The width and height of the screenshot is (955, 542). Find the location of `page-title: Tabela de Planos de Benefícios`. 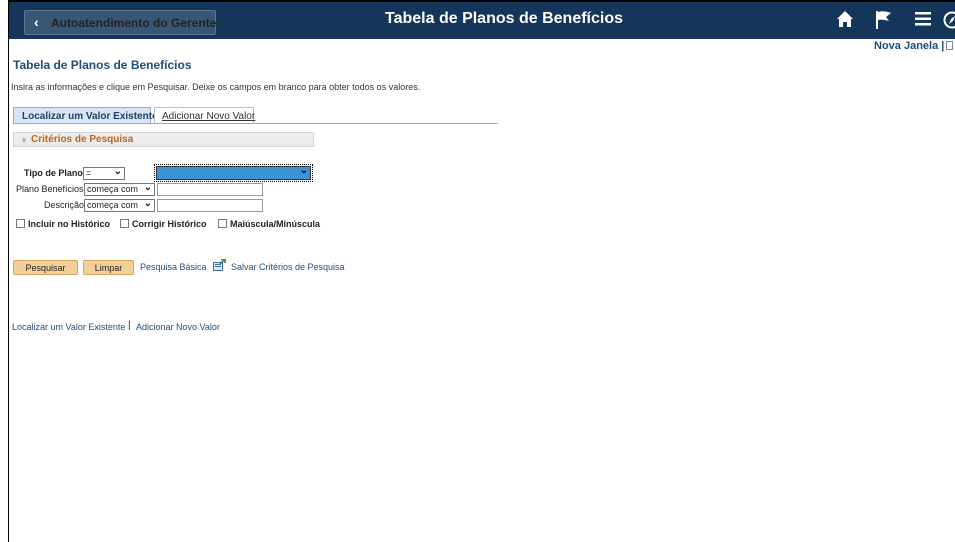

page-title: Tabela de Planos de Benefícios is located at coordinates (102, 65).